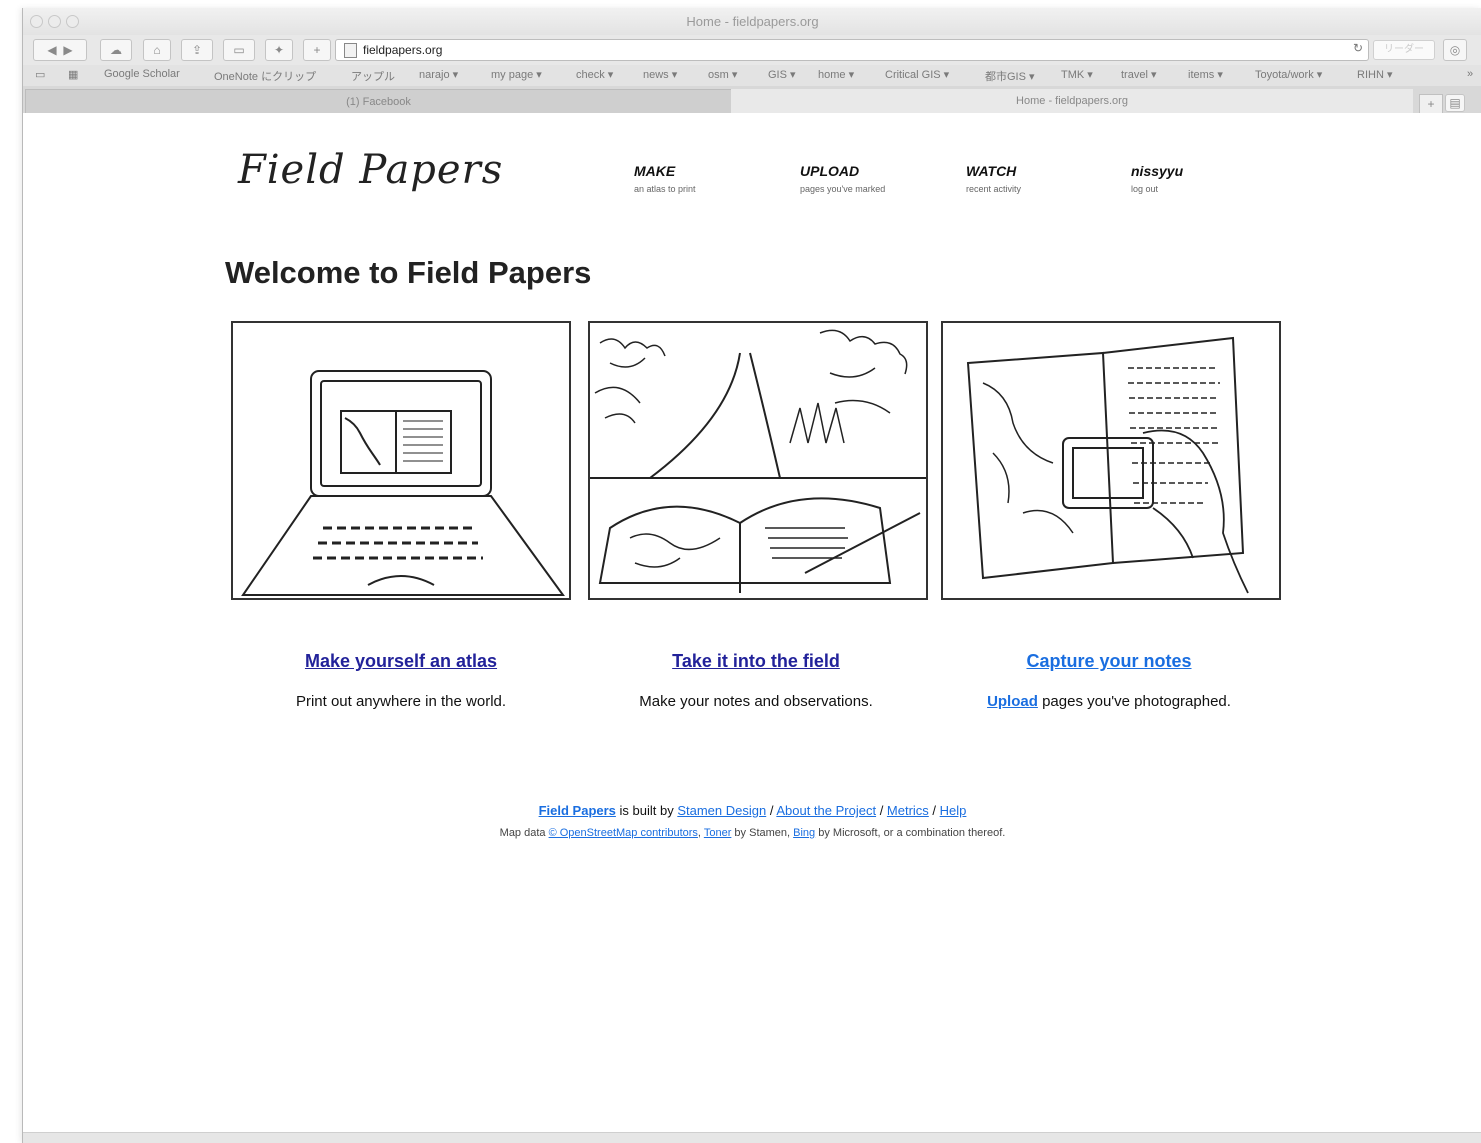 The image size is (1481, 1143). What do you see at coordinates (756, 661) in the screenshot?
I see `take-into-field-link: Take it into the field` at bounding box center [756, 661].